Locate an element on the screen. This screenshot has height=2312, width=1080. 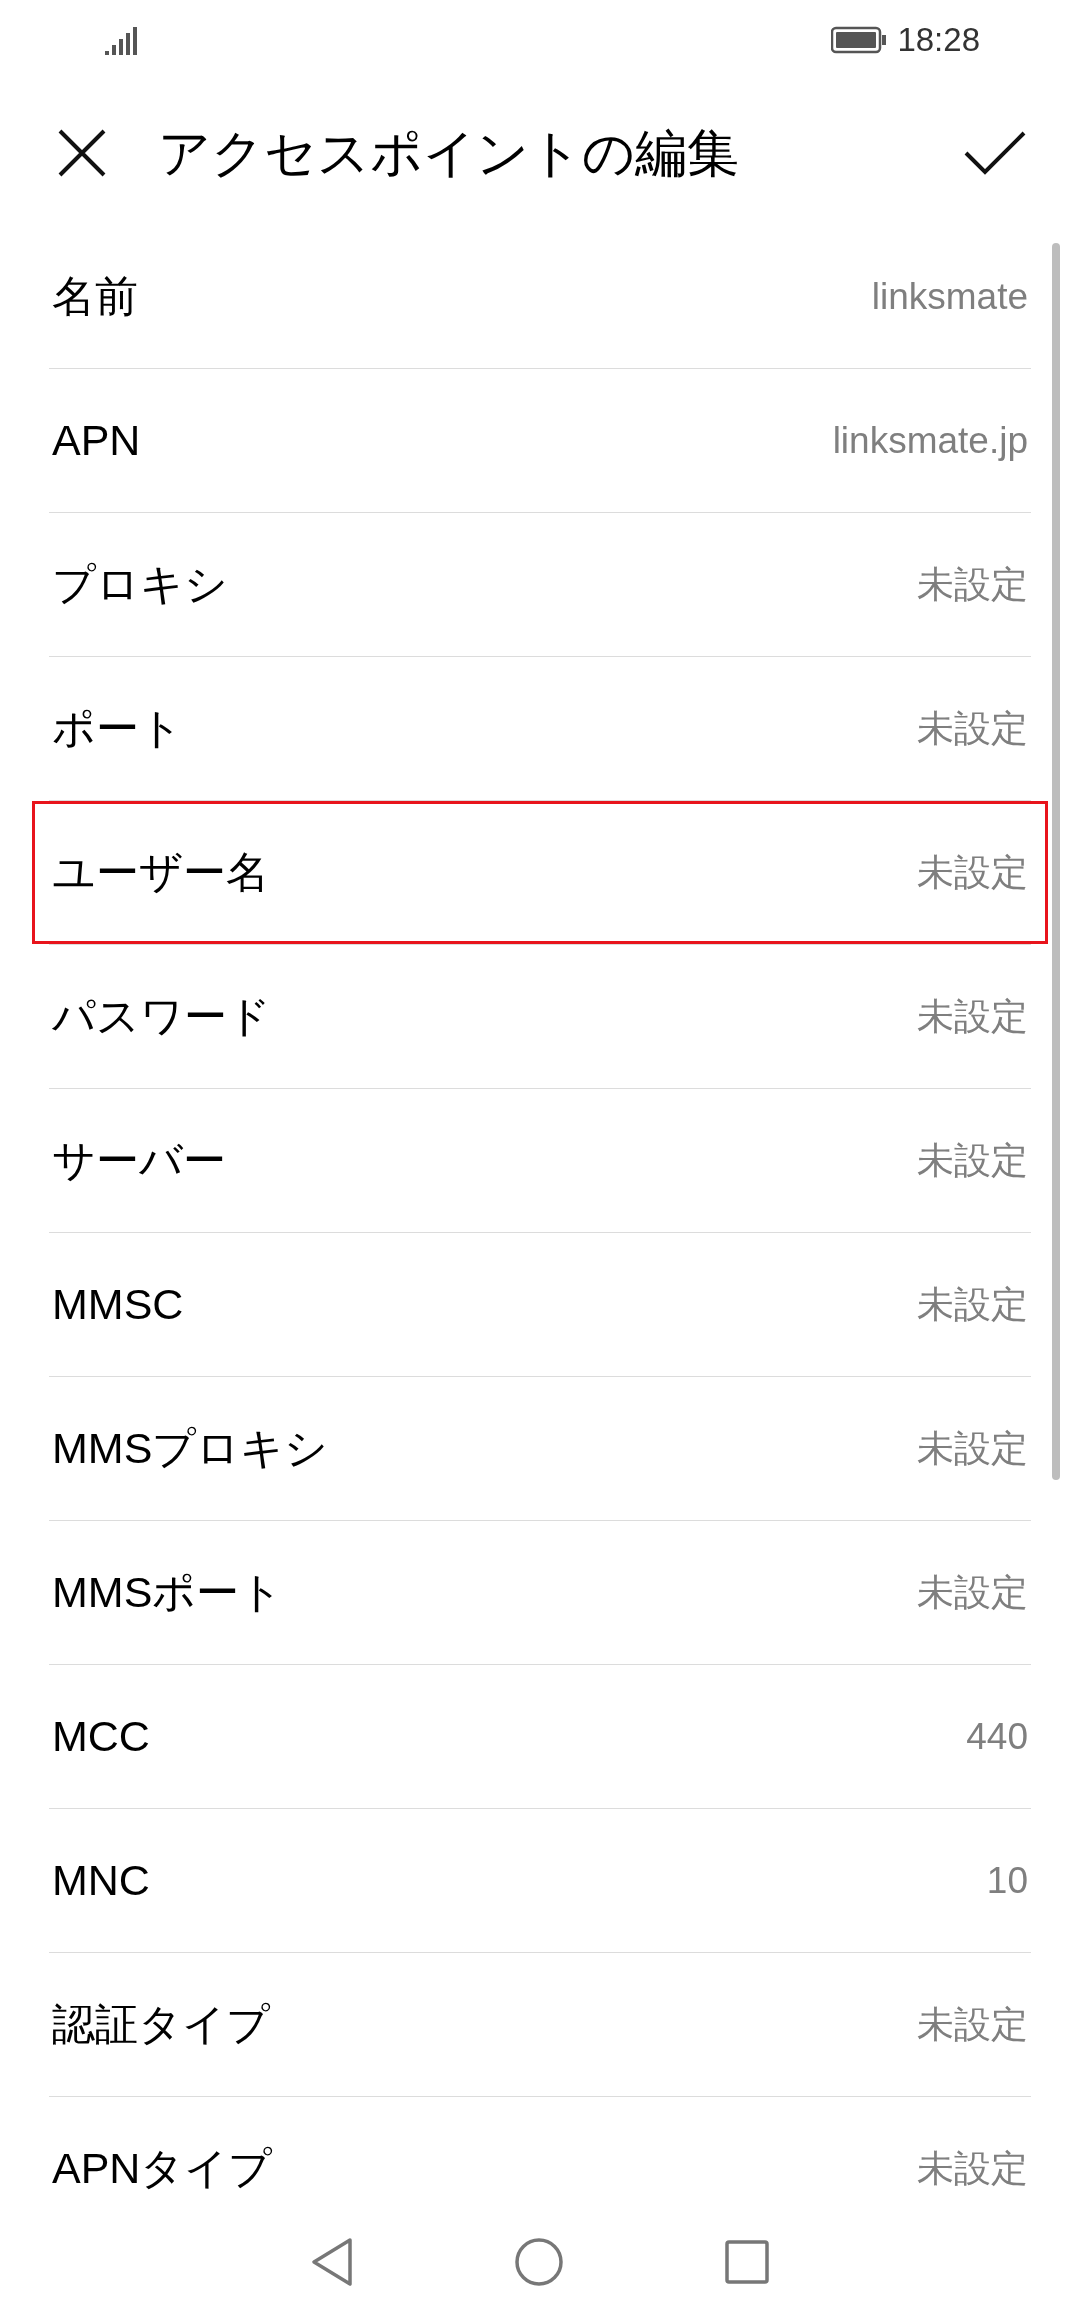
setting-value: linksmate.jp is located at coordinates (930, 440).